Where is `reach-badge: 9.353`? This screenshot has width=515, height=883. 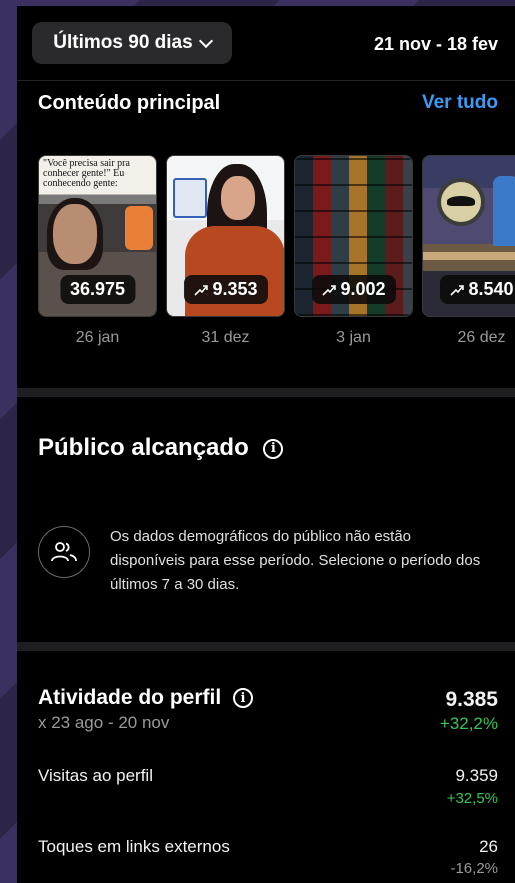 reach-badge: 9.353 is located at coordinates (225, 289).